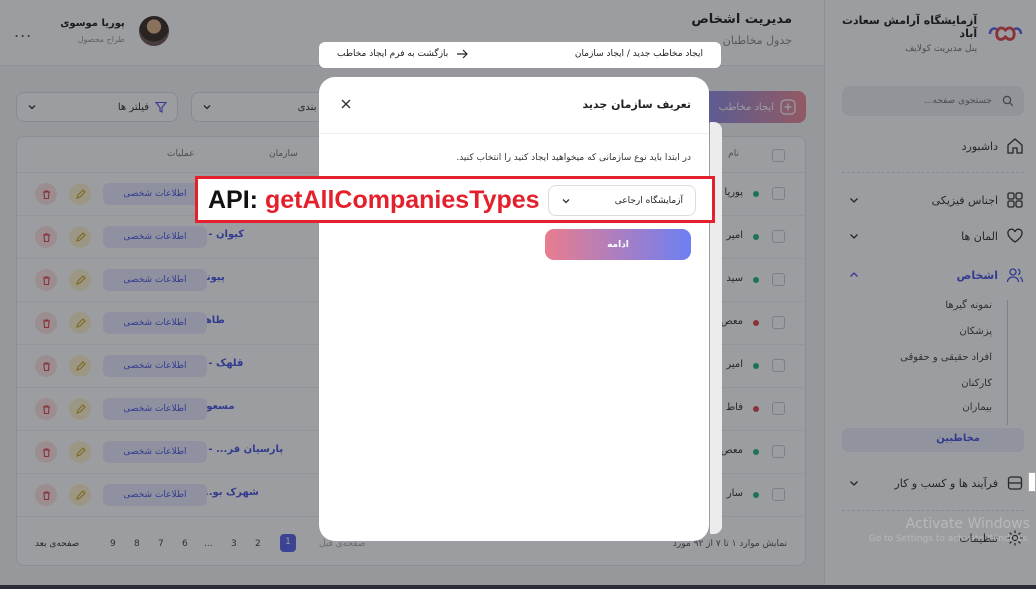  I want to click on api-name: getAllCompaniesTypes, so click(402, 200).